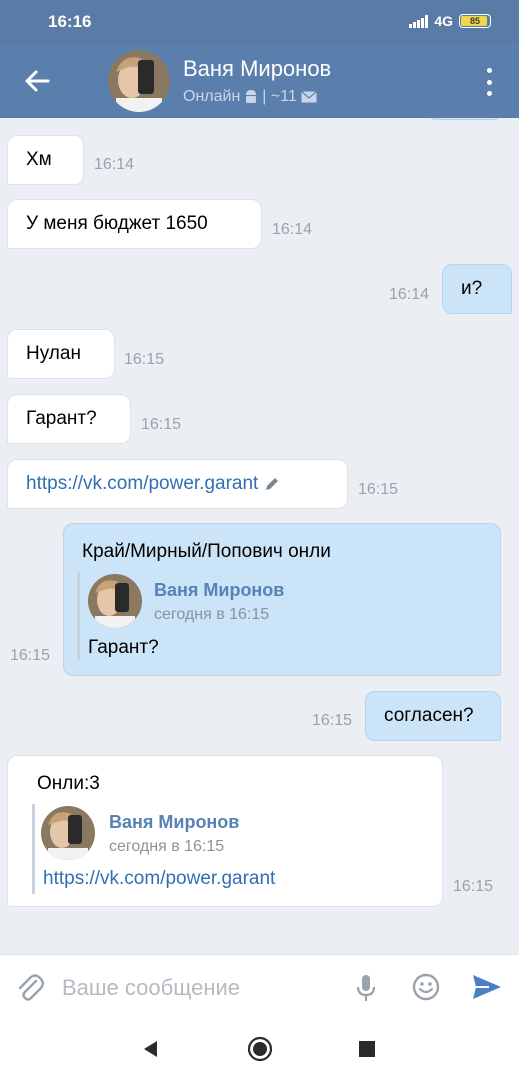 The width and height of the screenshot is (519, 1080). What do you see at coordinates (151, 1049) in the screenshot?
I see `nav-back-icon` at bounding box center [151, 1049].